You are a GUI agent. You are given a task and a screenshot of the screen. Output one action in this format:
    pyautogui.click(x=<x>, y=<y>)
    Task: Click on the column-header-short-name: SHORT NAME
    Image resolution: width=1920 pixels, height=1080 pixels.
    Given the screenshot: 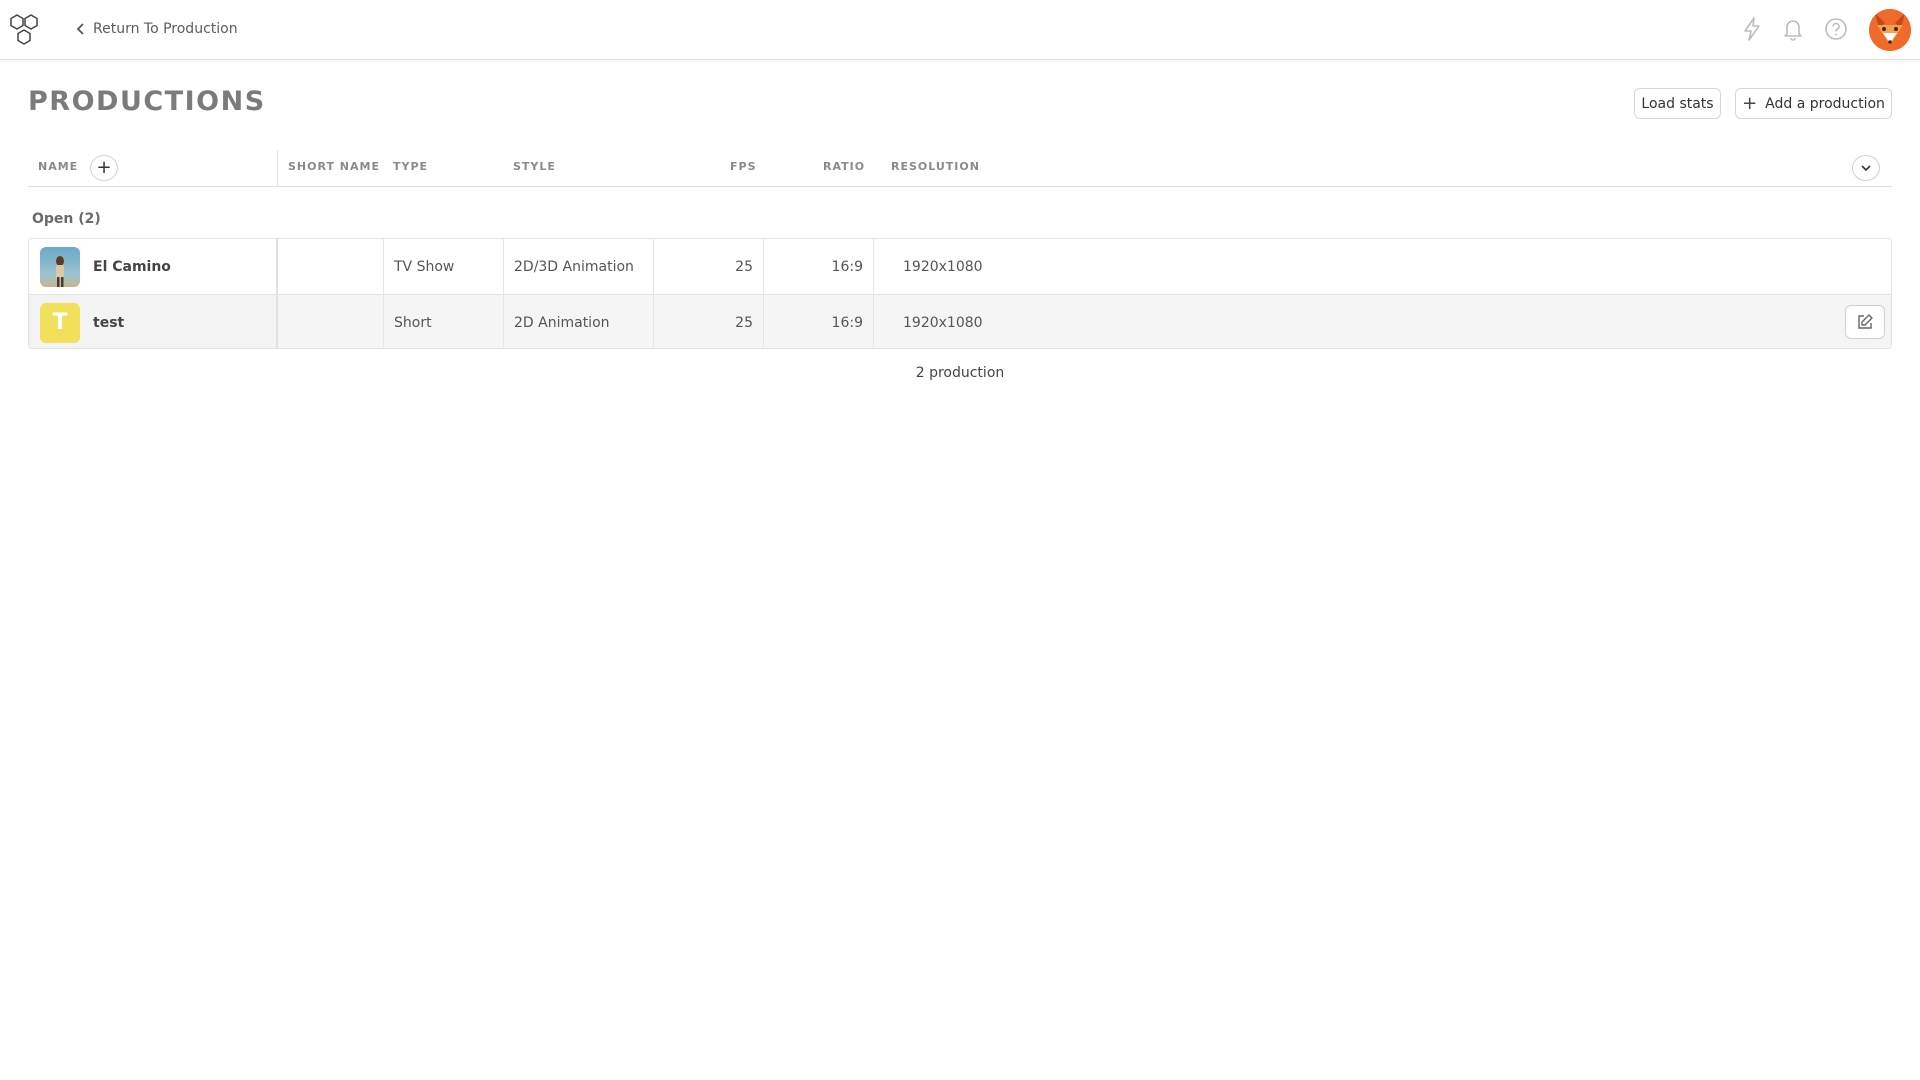 What is the action you would take?
    pyautogui.click(x=334, y=166)
    